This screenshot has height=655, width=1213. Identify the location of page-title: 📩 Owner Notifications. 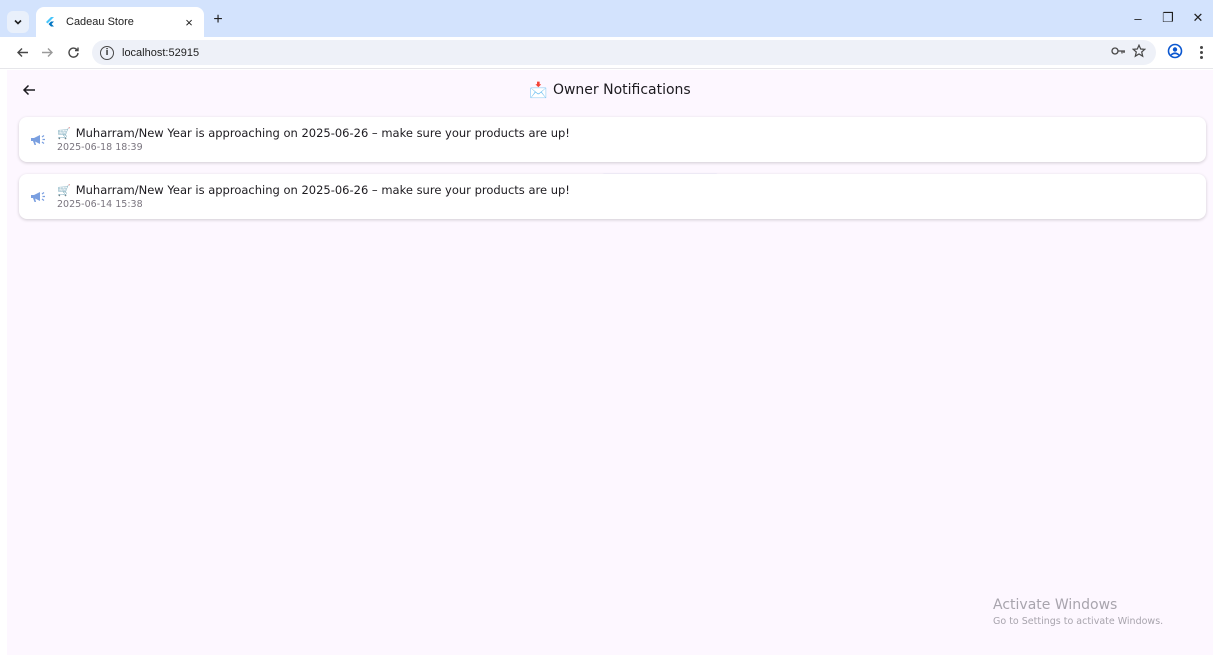
(610, 90).